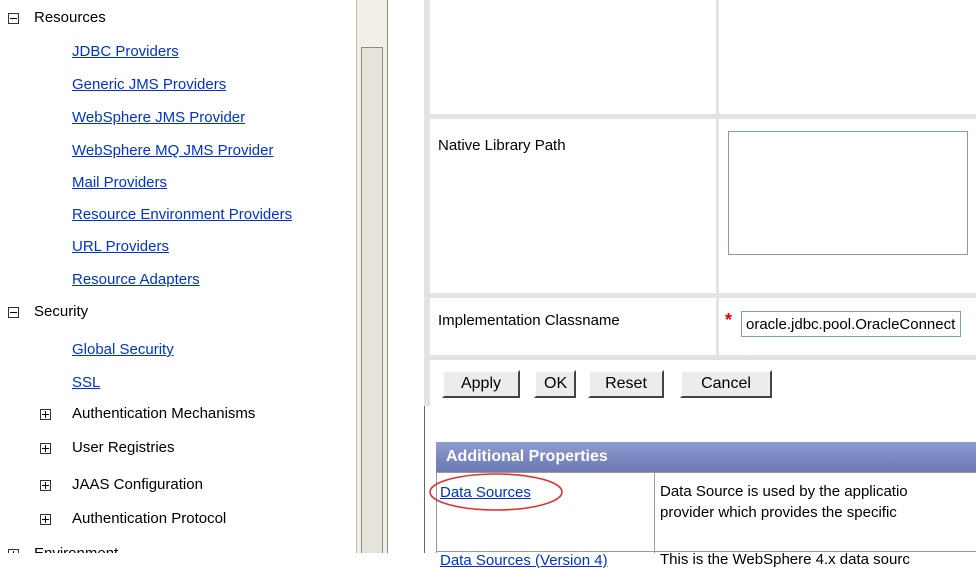 The height and width of the screenshot is (570, 976). Describe the element at coordinates (784, 491) in the screenshot. I see `data-sources-description-line1: Data Source is used by the applicatio` at that location.